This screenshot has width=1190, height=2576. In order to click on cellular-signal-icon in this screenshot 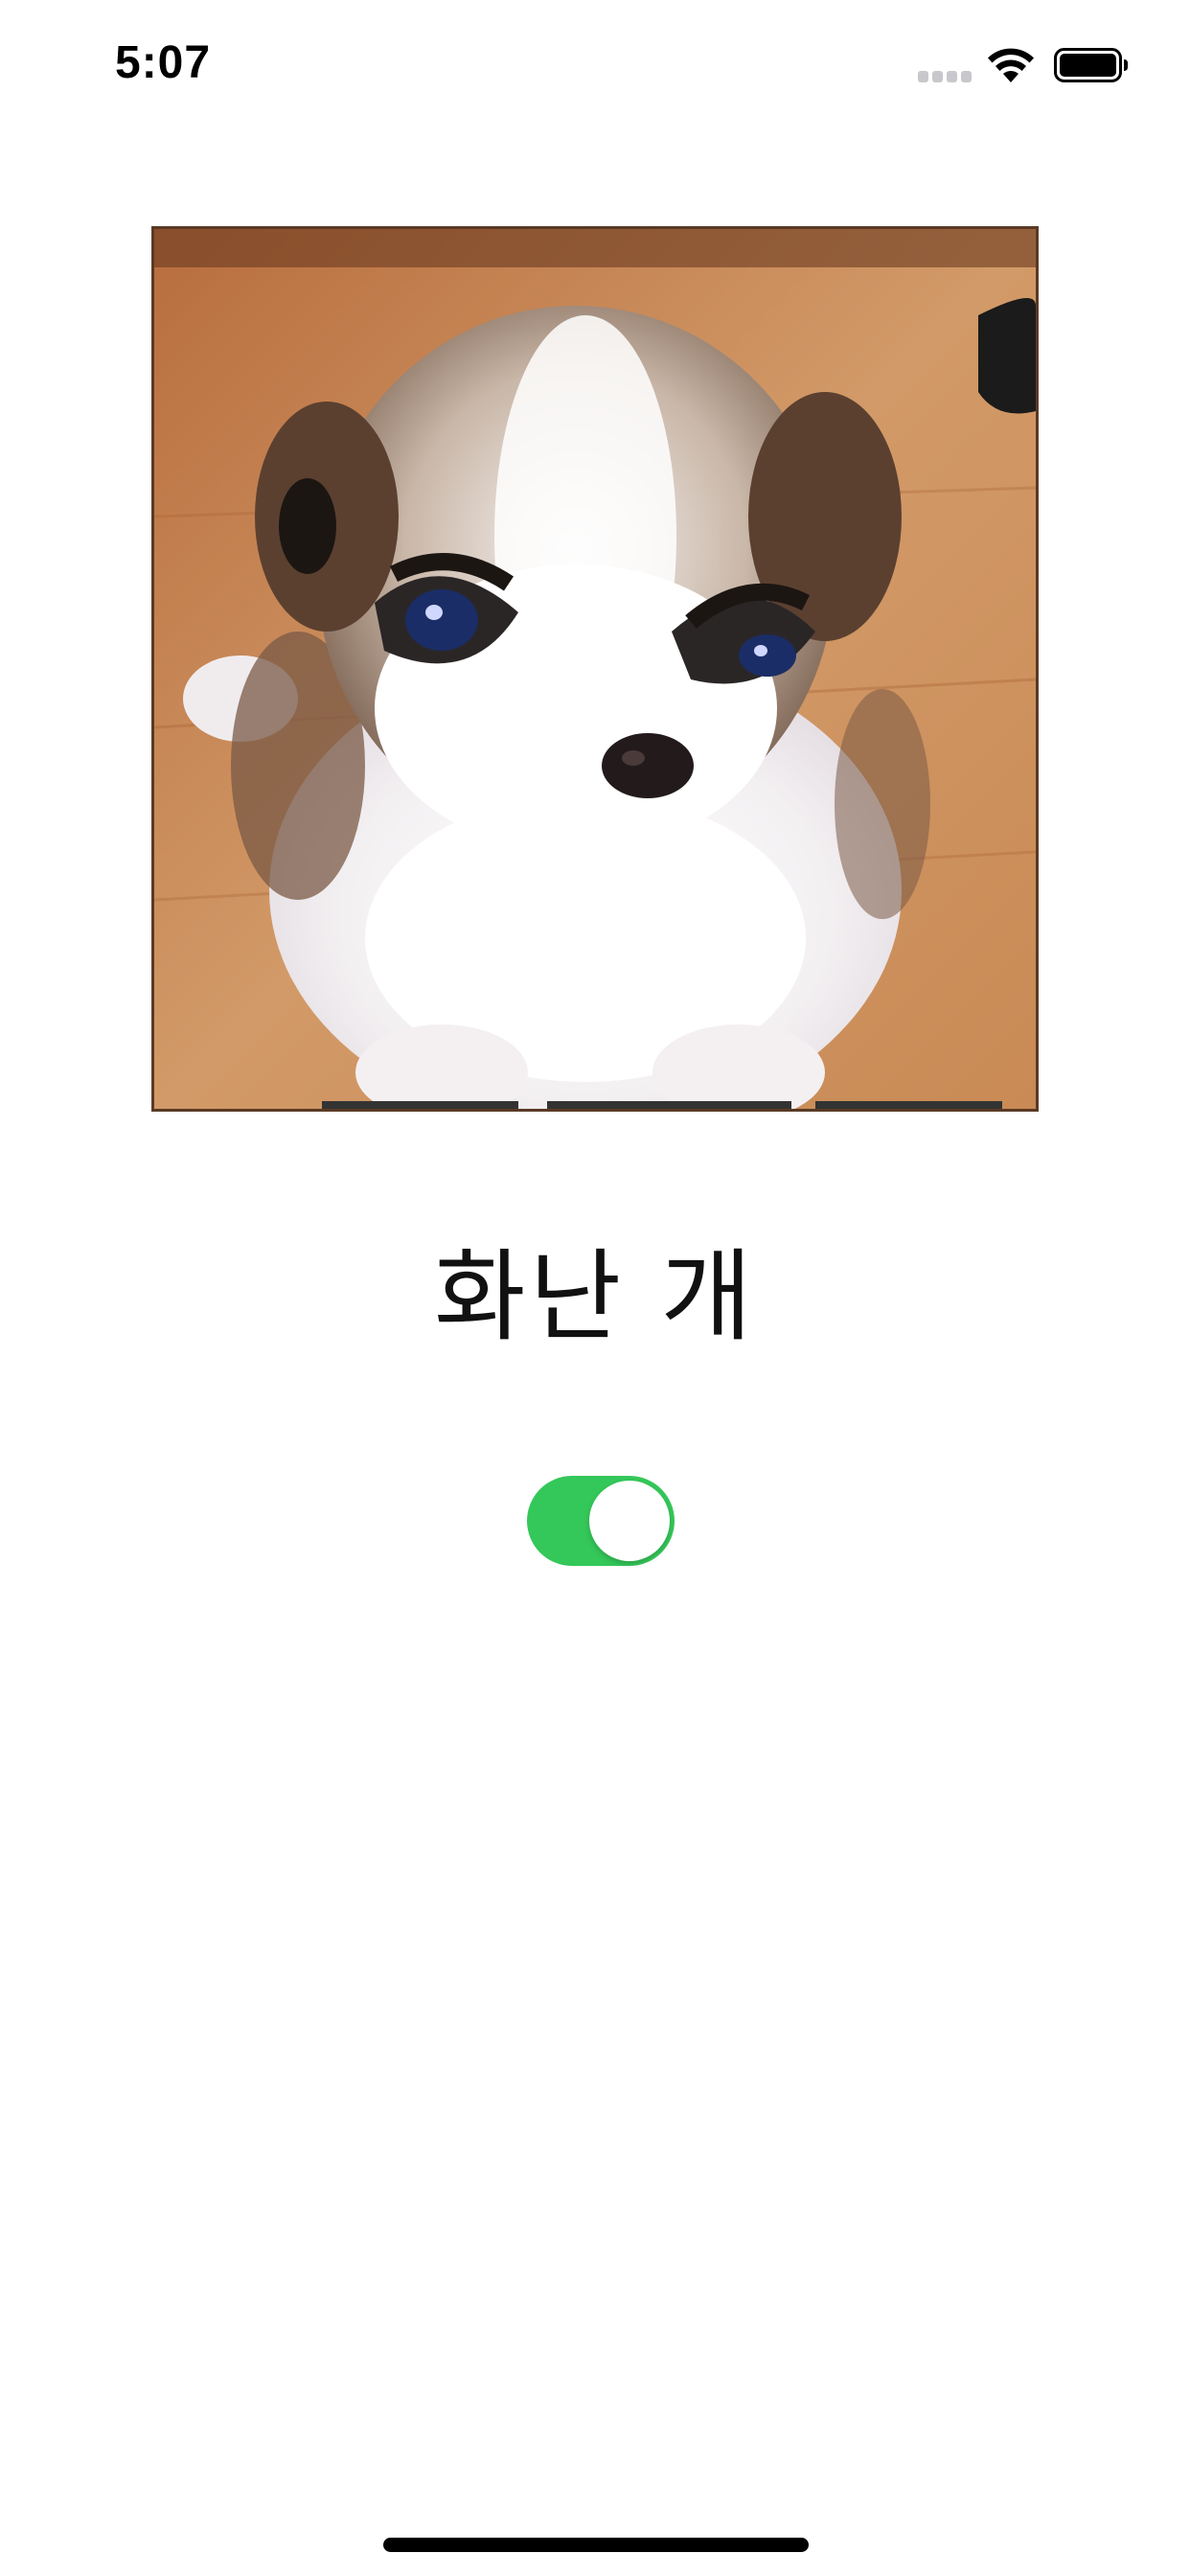, I will do `click(946, 76)`.